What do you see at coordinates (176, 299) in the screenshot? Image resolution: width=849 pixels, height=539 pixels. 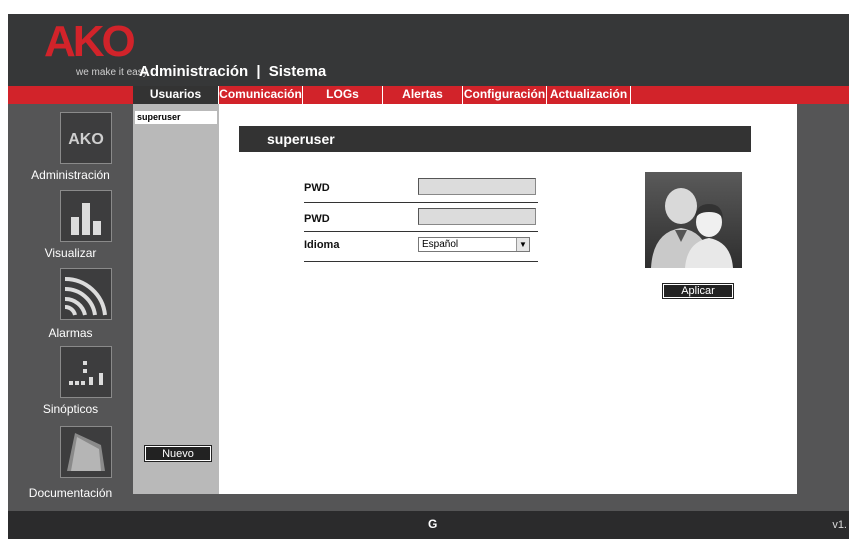 I see `user-list-panel: superuser Nuevo` at bounding box center [176, 299].